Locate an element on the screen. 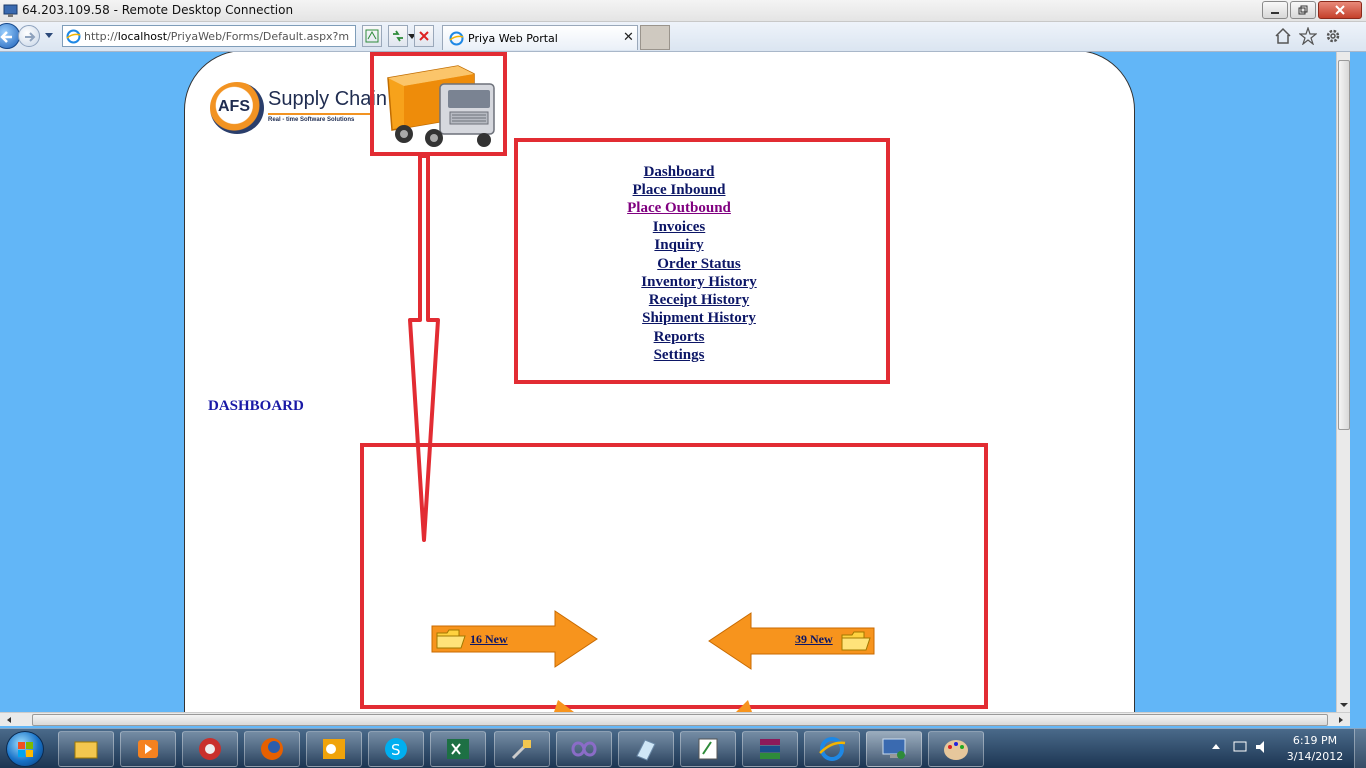 The width and height of the screenshot is (1366, 768). gear-icon is located at coordinates (1333, 36).